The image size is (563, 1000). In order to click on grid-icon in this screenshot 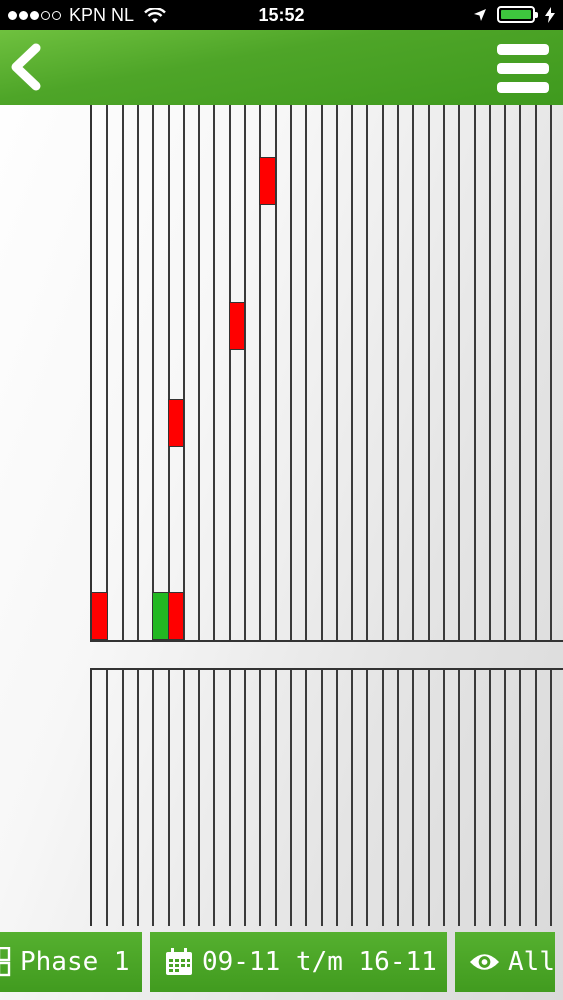, I will do `click(5, 962)`.